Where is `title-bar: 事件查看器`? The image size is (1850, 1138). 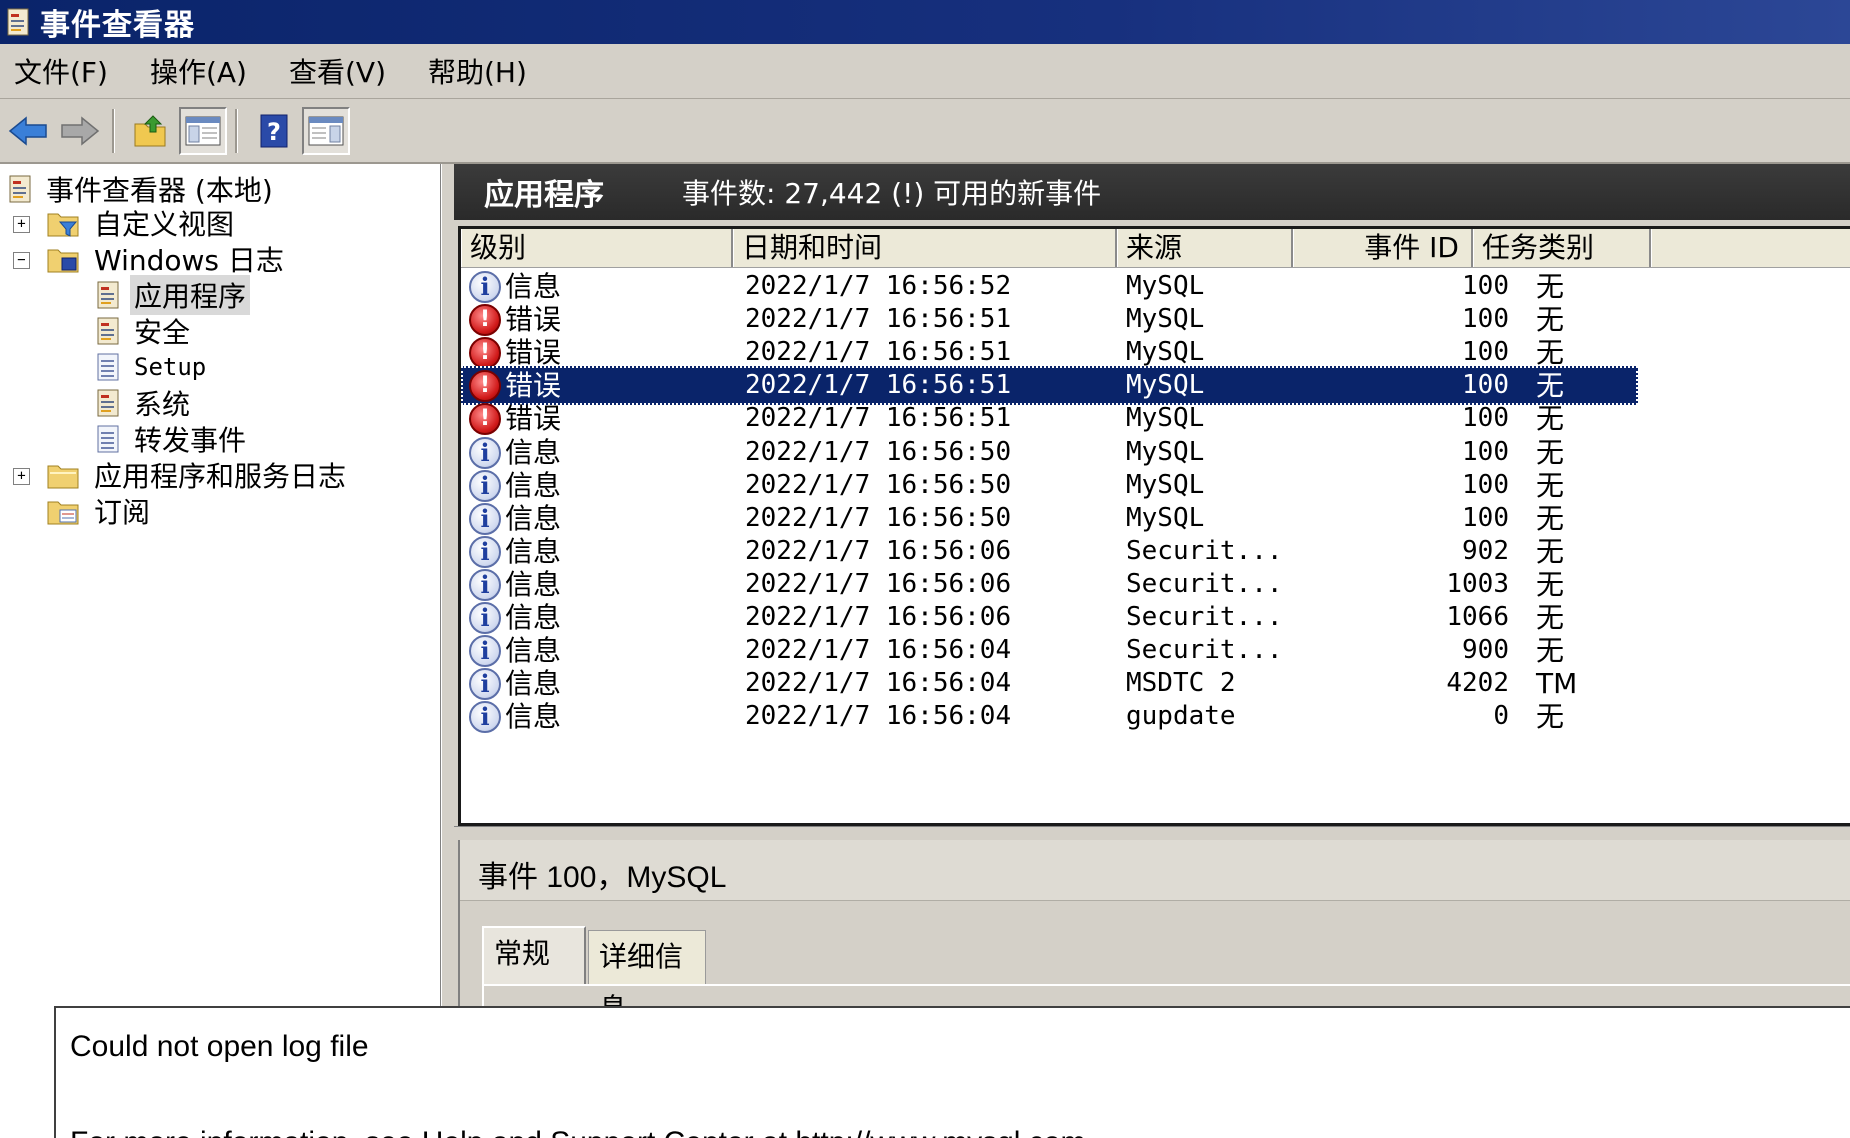 title-bar: 事件查看器 is located at coordinates (925, 22).